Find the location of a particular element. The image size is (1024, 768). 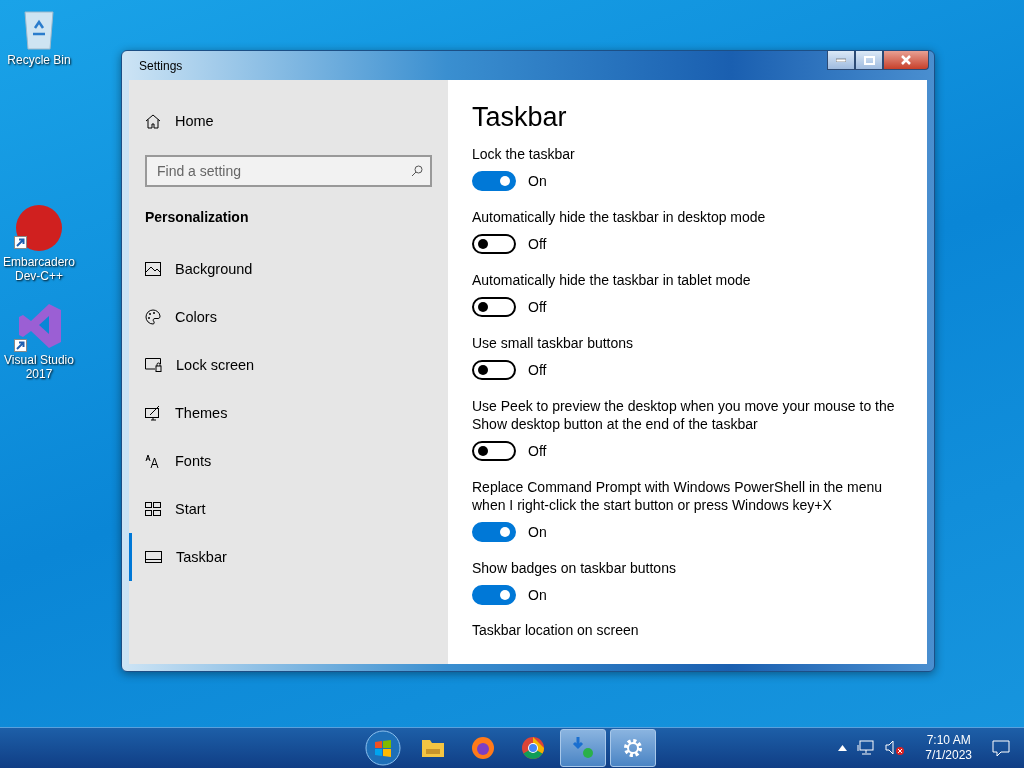

home-icon is located at coordinates (153, 121).